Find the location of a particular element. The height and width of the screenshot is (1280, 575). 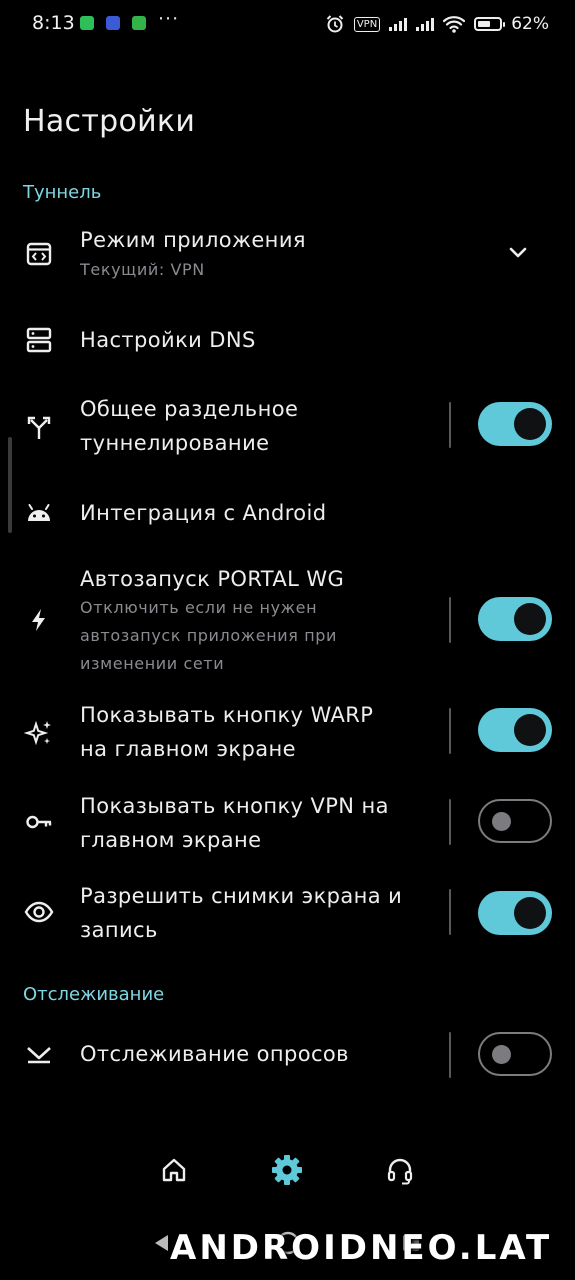

split-tunnel-toggle is located at coordinates (515, 424).